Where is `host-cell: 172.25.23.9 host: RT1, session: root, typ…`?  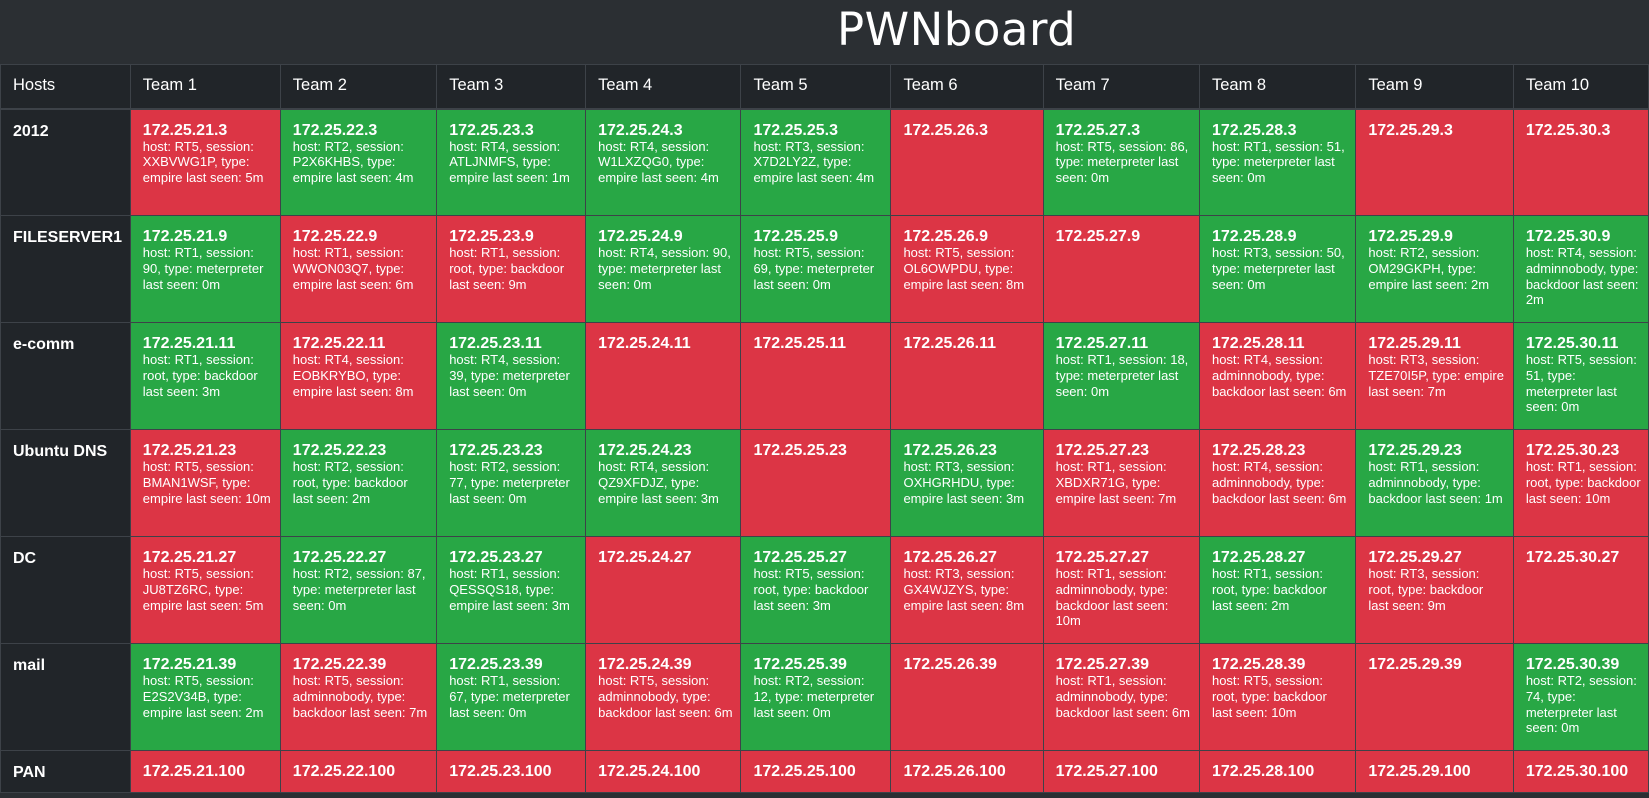
host-cell: 172.25.23.9 host: RT1, session: root, typ… is located at coordinates (511, 269).